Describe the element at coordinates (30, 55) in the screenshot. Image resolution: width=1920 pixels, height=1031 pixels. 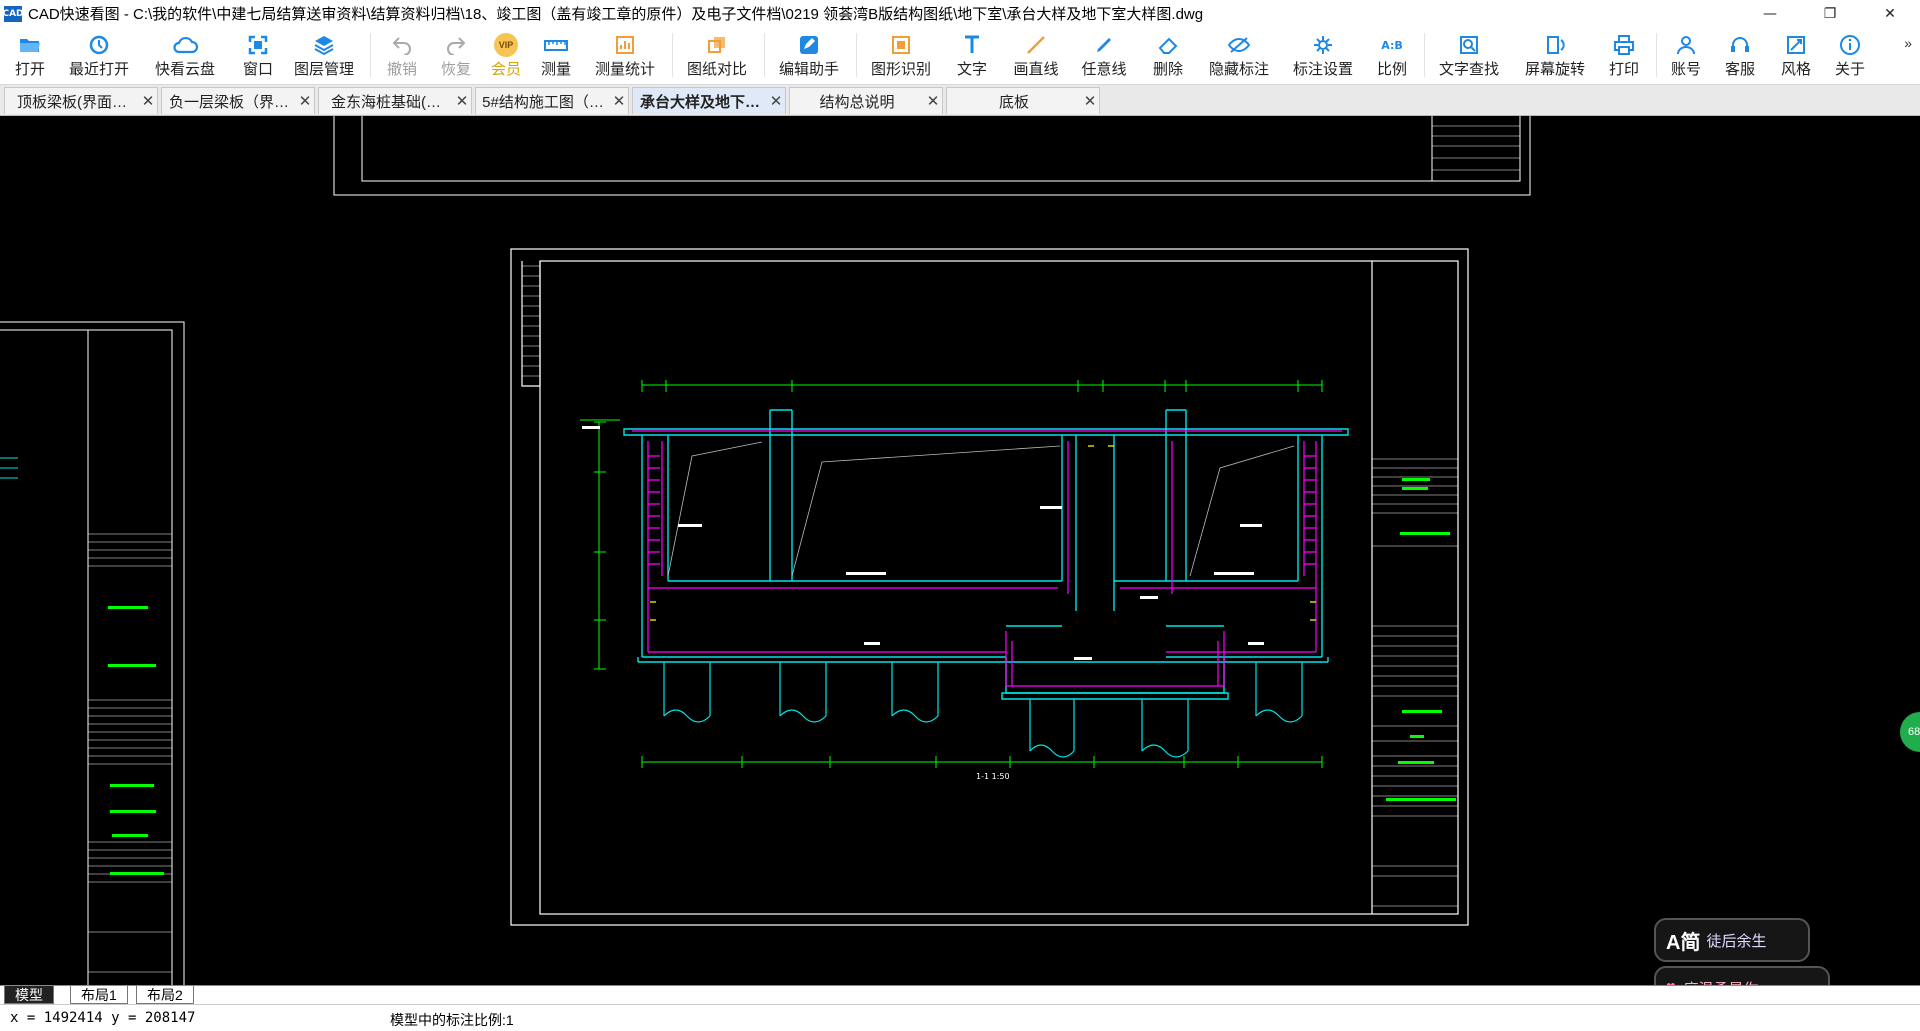
I see `open-button: 打开` at that location.